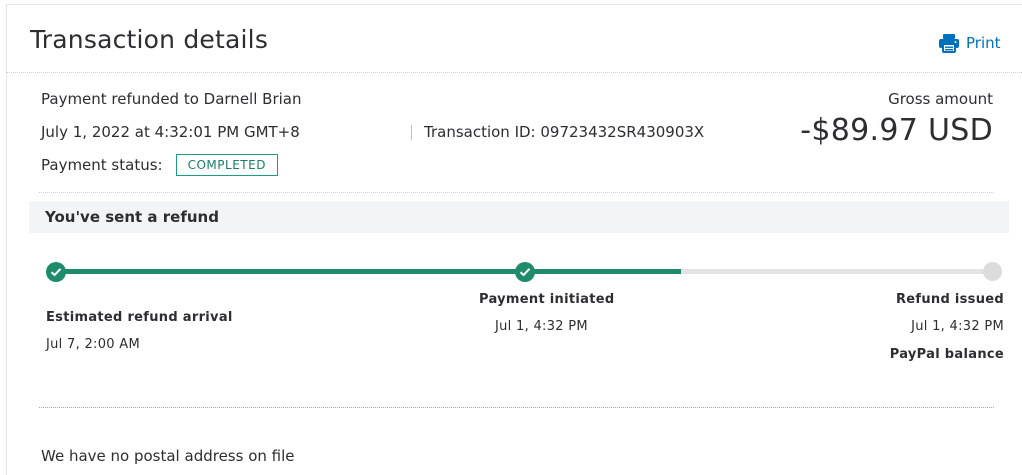  Describe the element at coordinates (56, 272) in the screenshot. I see `step-1-check-icon` at that location.